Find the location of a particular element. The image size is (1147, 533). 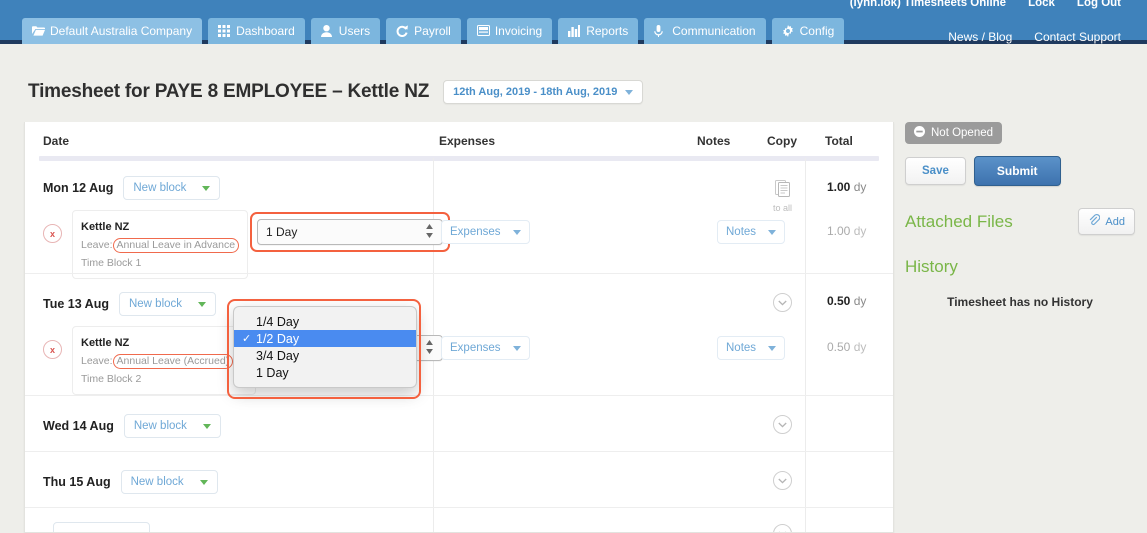

date-cell: Thu 15 Aug New block is located at coordinates (130, 482).